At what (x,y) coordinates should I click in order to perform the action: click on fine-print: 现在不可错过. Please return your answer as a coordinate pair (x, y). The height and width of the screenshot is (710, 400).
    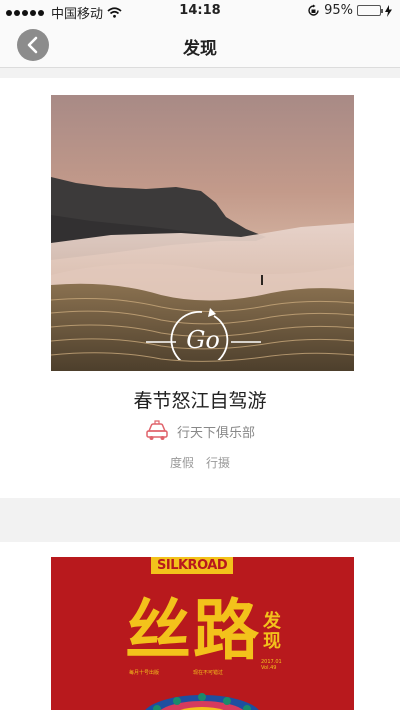
    Looking at the image, I should click on (208, 673).